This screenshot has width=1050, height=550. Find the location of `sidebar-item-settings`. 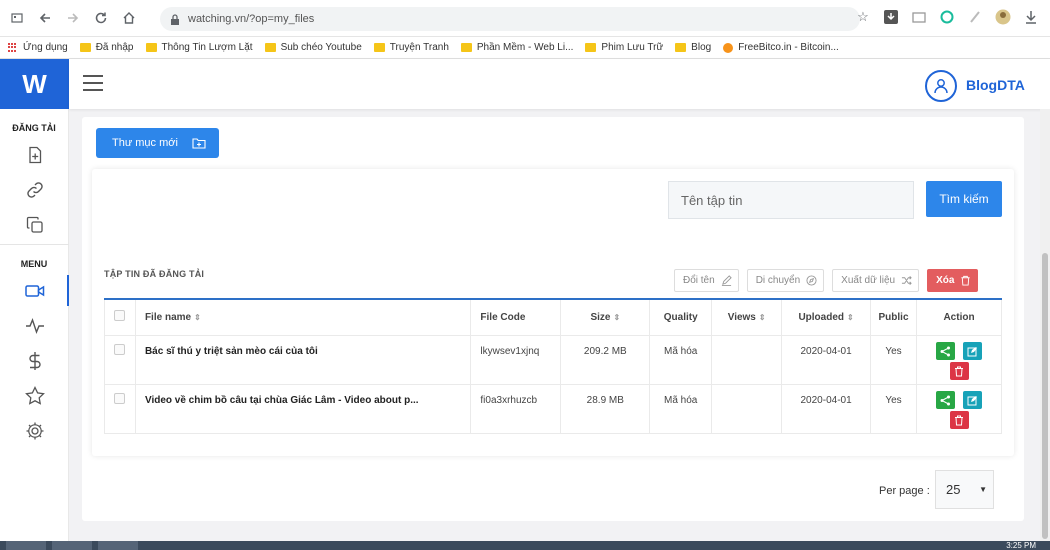

sidebar-item-settings is located at coordinates (34, 430).